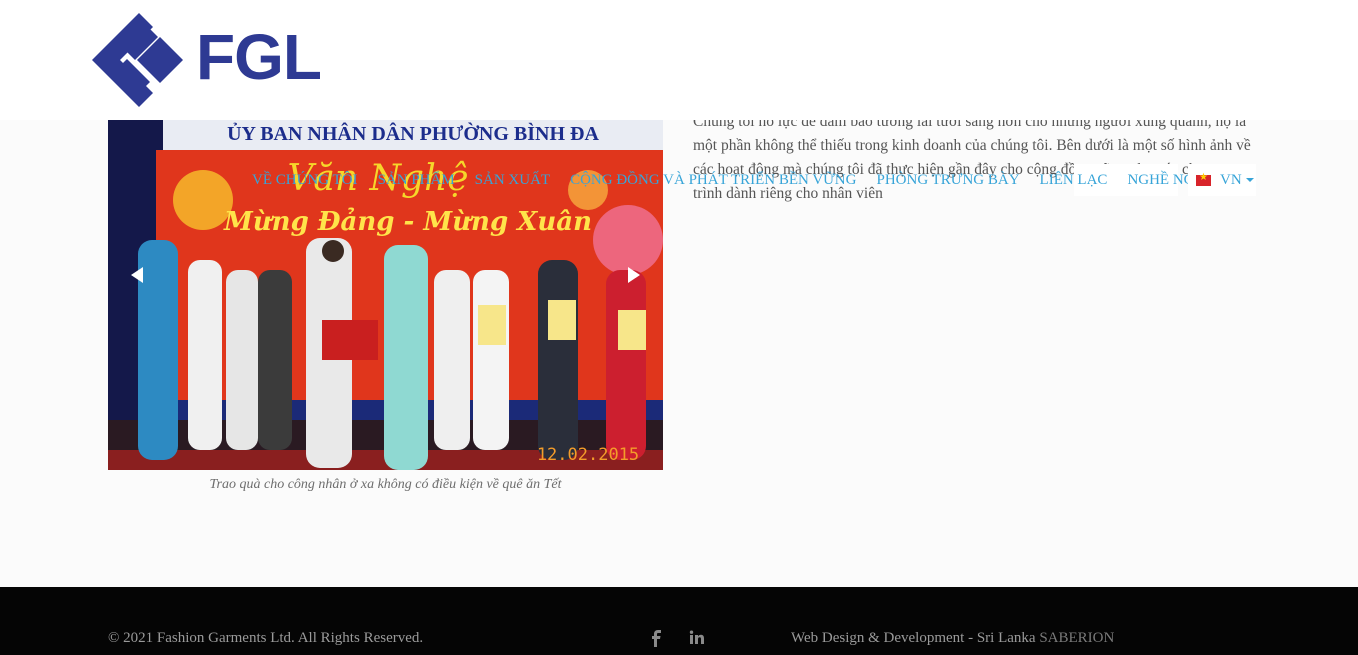  Describe the element at coordinates (1076, 638) in the screenshot. I see `saberion-link: SABERION` at that location.